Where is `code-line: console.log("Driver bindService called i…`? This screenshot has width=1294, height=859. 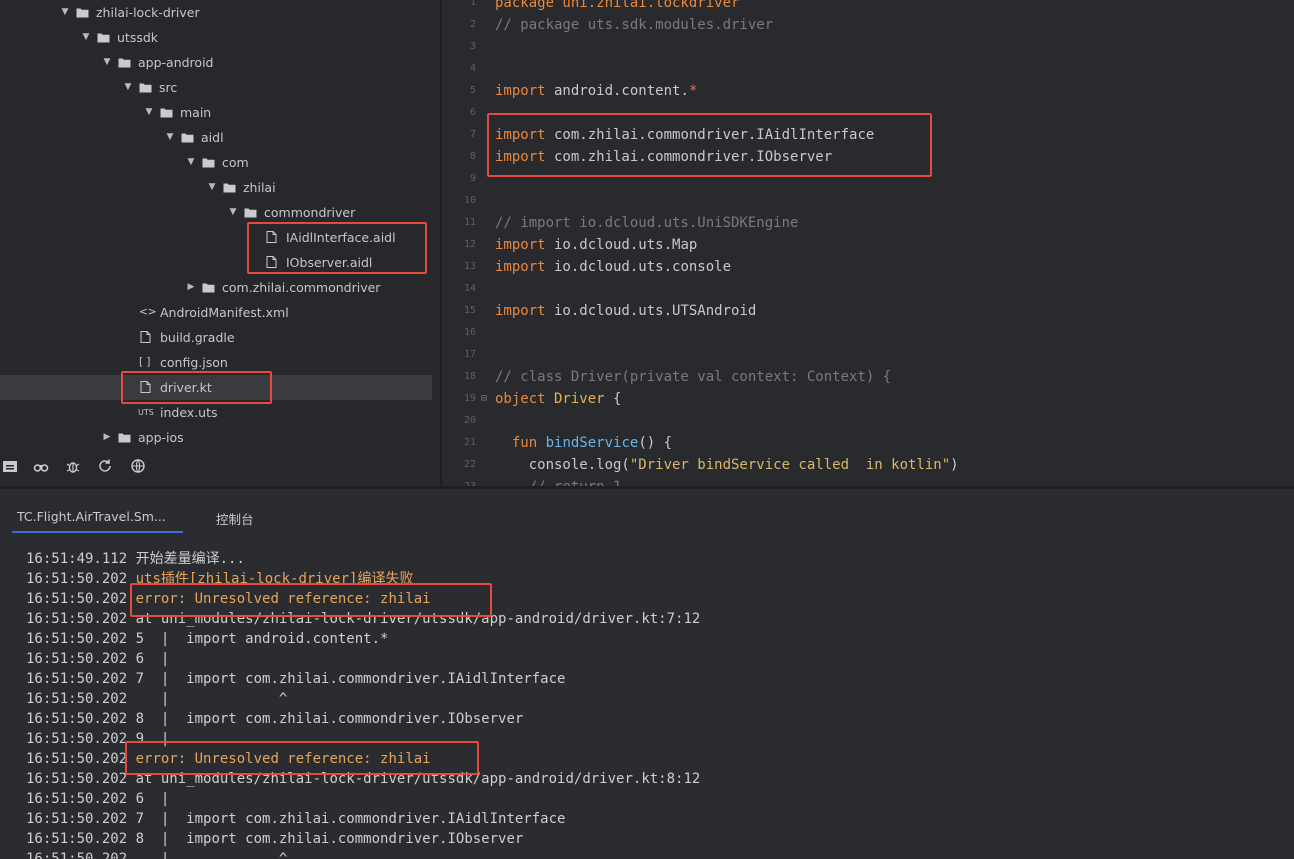
code-line: console.log("Driver bindService called i… is located at coordinates (727, 465).